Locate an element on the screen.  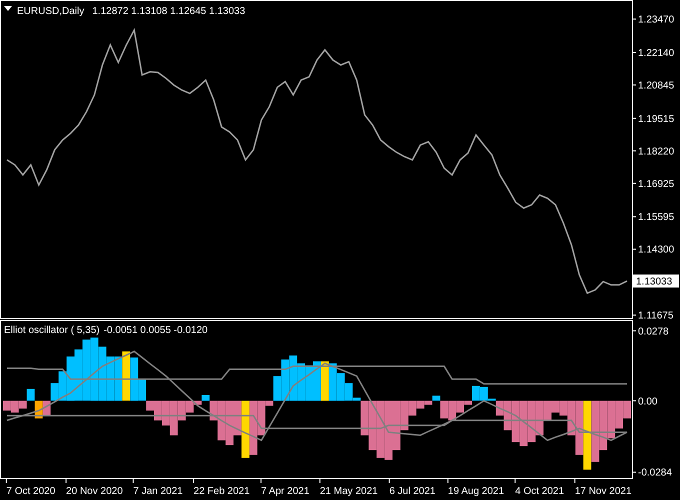
axis-label: 21 May 2021 is located at coordinates (349, 491).